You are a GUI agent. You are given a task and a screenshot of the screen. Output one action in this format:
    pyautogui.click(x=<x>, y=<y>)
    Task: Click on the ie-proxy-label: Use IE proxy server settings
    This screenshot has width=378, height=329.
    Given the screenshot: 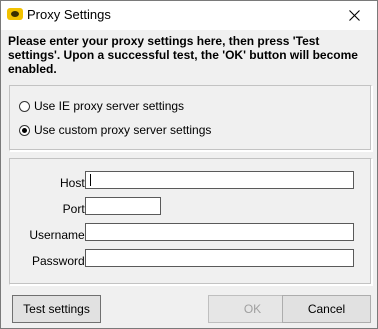 What is the action you would take?
    pyautogui.click(x=109, y=106)
    